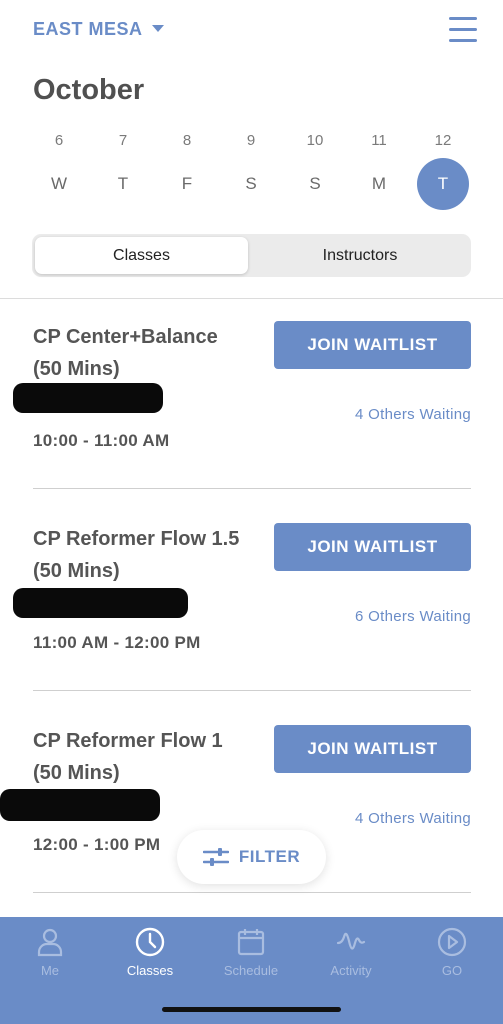 The width and height of the screenshot is (503, 1024). What do you see at coordinates (379, 171) in the screenshot?
I see `day-5: 11 M` at bounding box center [379, 171].